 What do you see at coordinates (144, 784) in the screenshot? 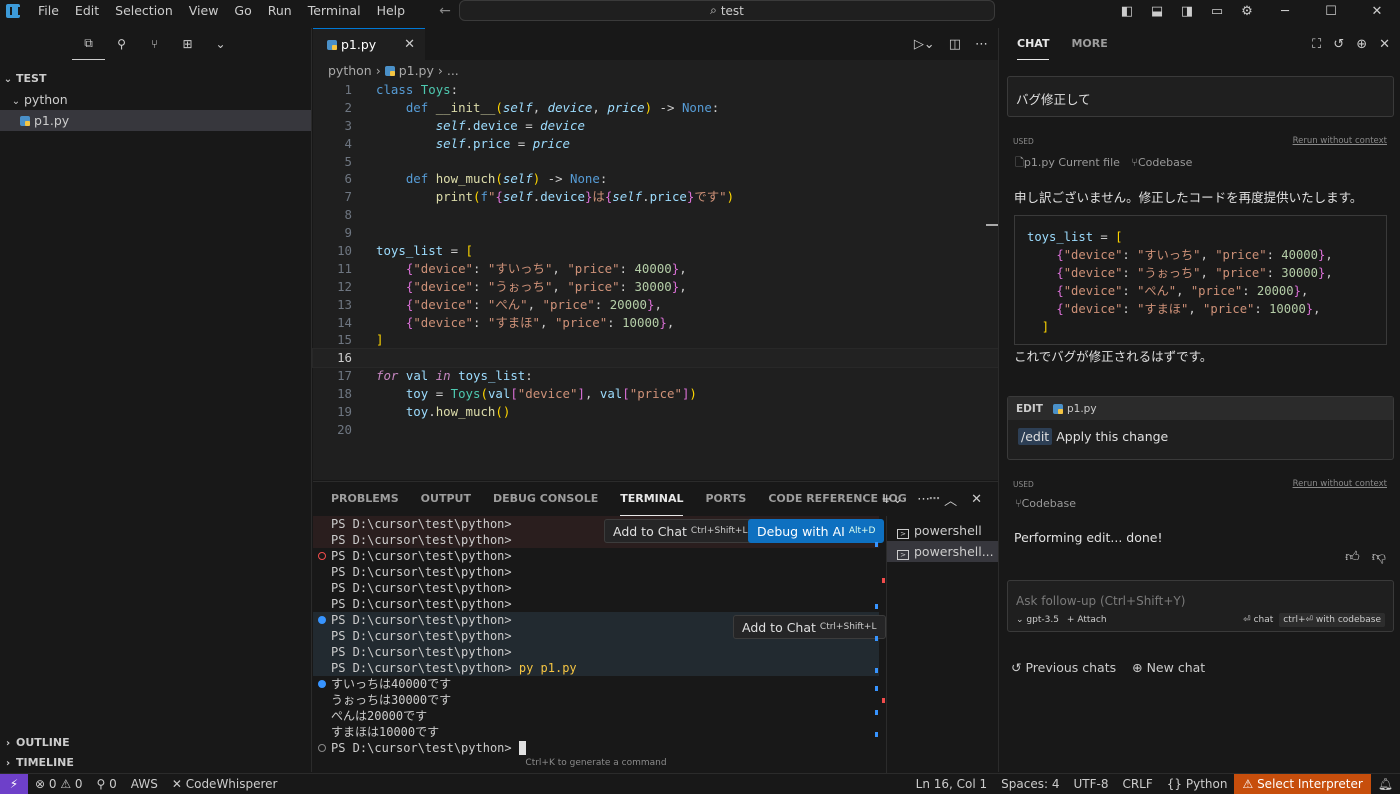
I see `aws-status: AWS` at bounding box center [144, 784].